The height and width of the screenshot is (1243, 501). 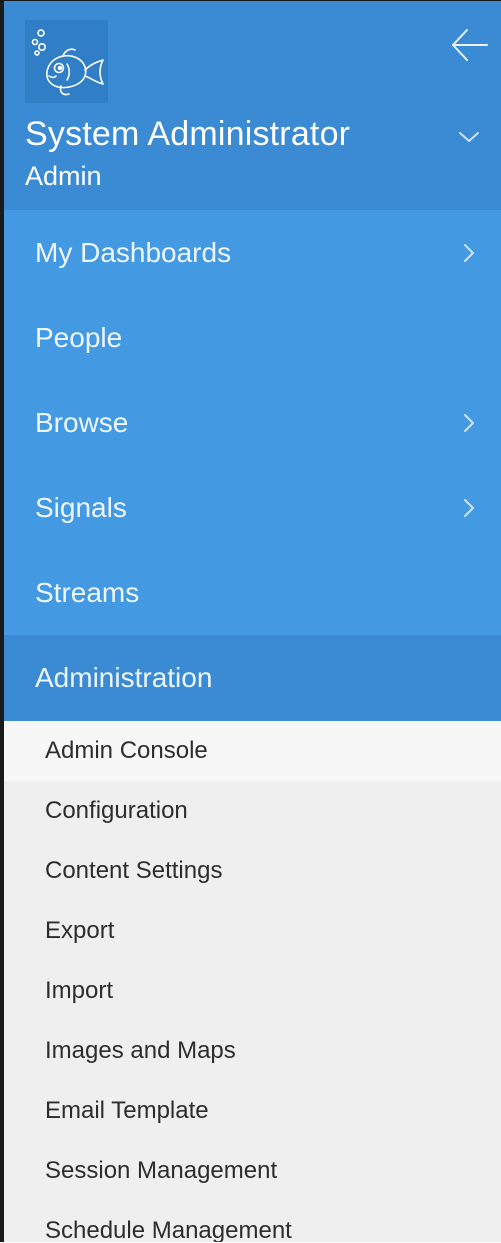 I want to click on nav-item-label: Browse, so click(x=82, y=422).